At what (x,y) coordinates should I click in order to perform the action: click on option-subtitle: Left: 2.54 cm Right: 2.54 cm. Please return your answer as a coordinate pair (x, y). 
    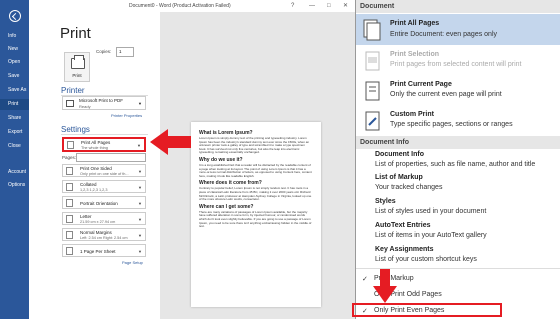
    Looking at the image, I should click on (104, 238).